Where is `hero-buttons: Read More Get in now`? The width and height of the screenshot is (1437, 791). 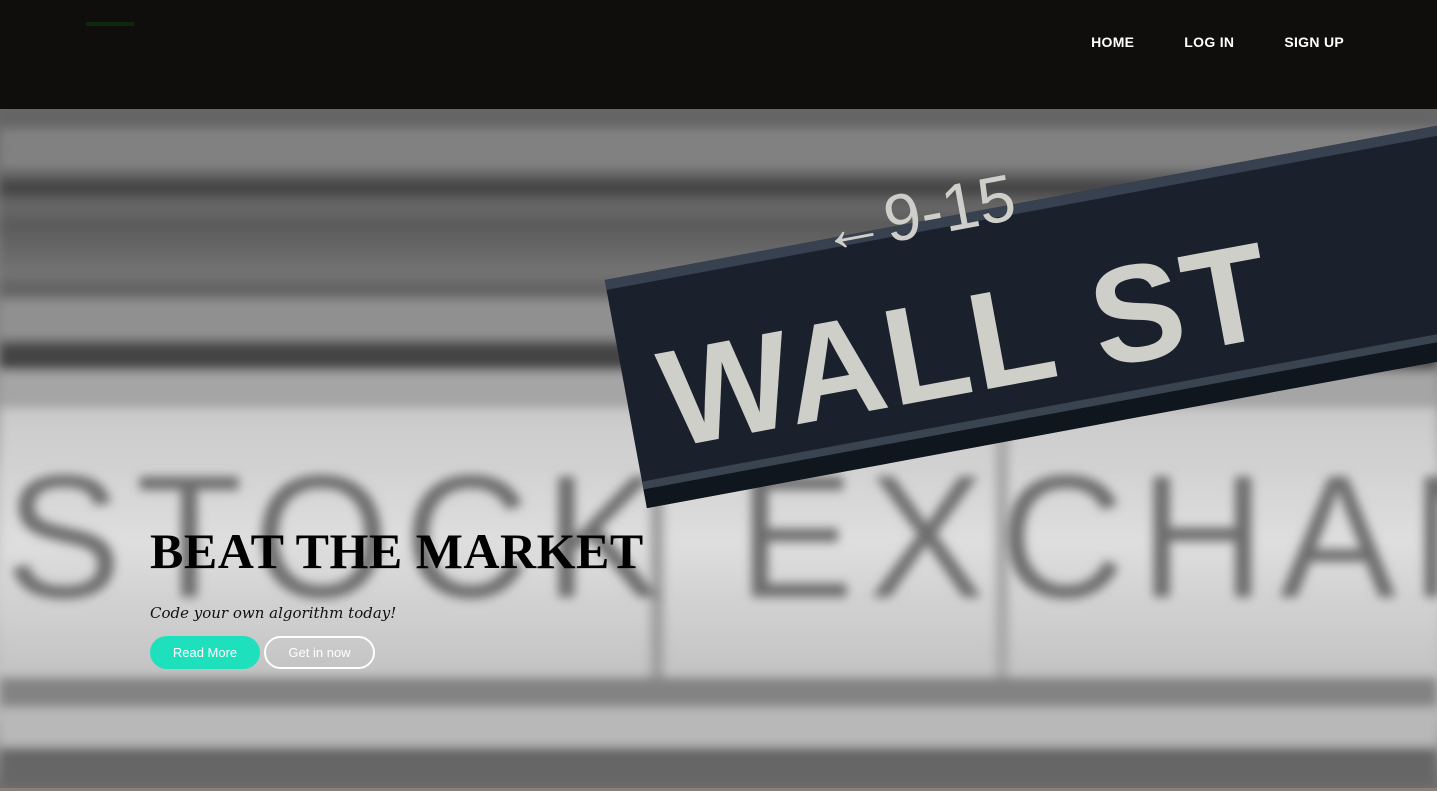
hero-buttons: Read More Get in now is located at coordinates (500, 652).